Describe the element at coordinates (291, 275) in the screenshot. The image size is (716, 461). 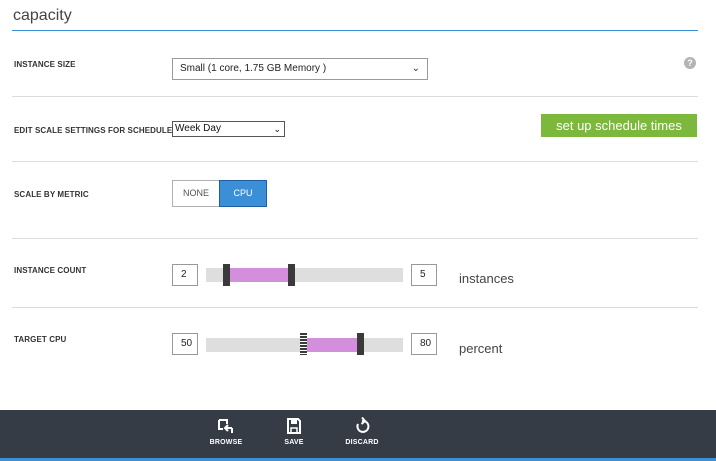
I see `instance-count-max-handle` at that location.